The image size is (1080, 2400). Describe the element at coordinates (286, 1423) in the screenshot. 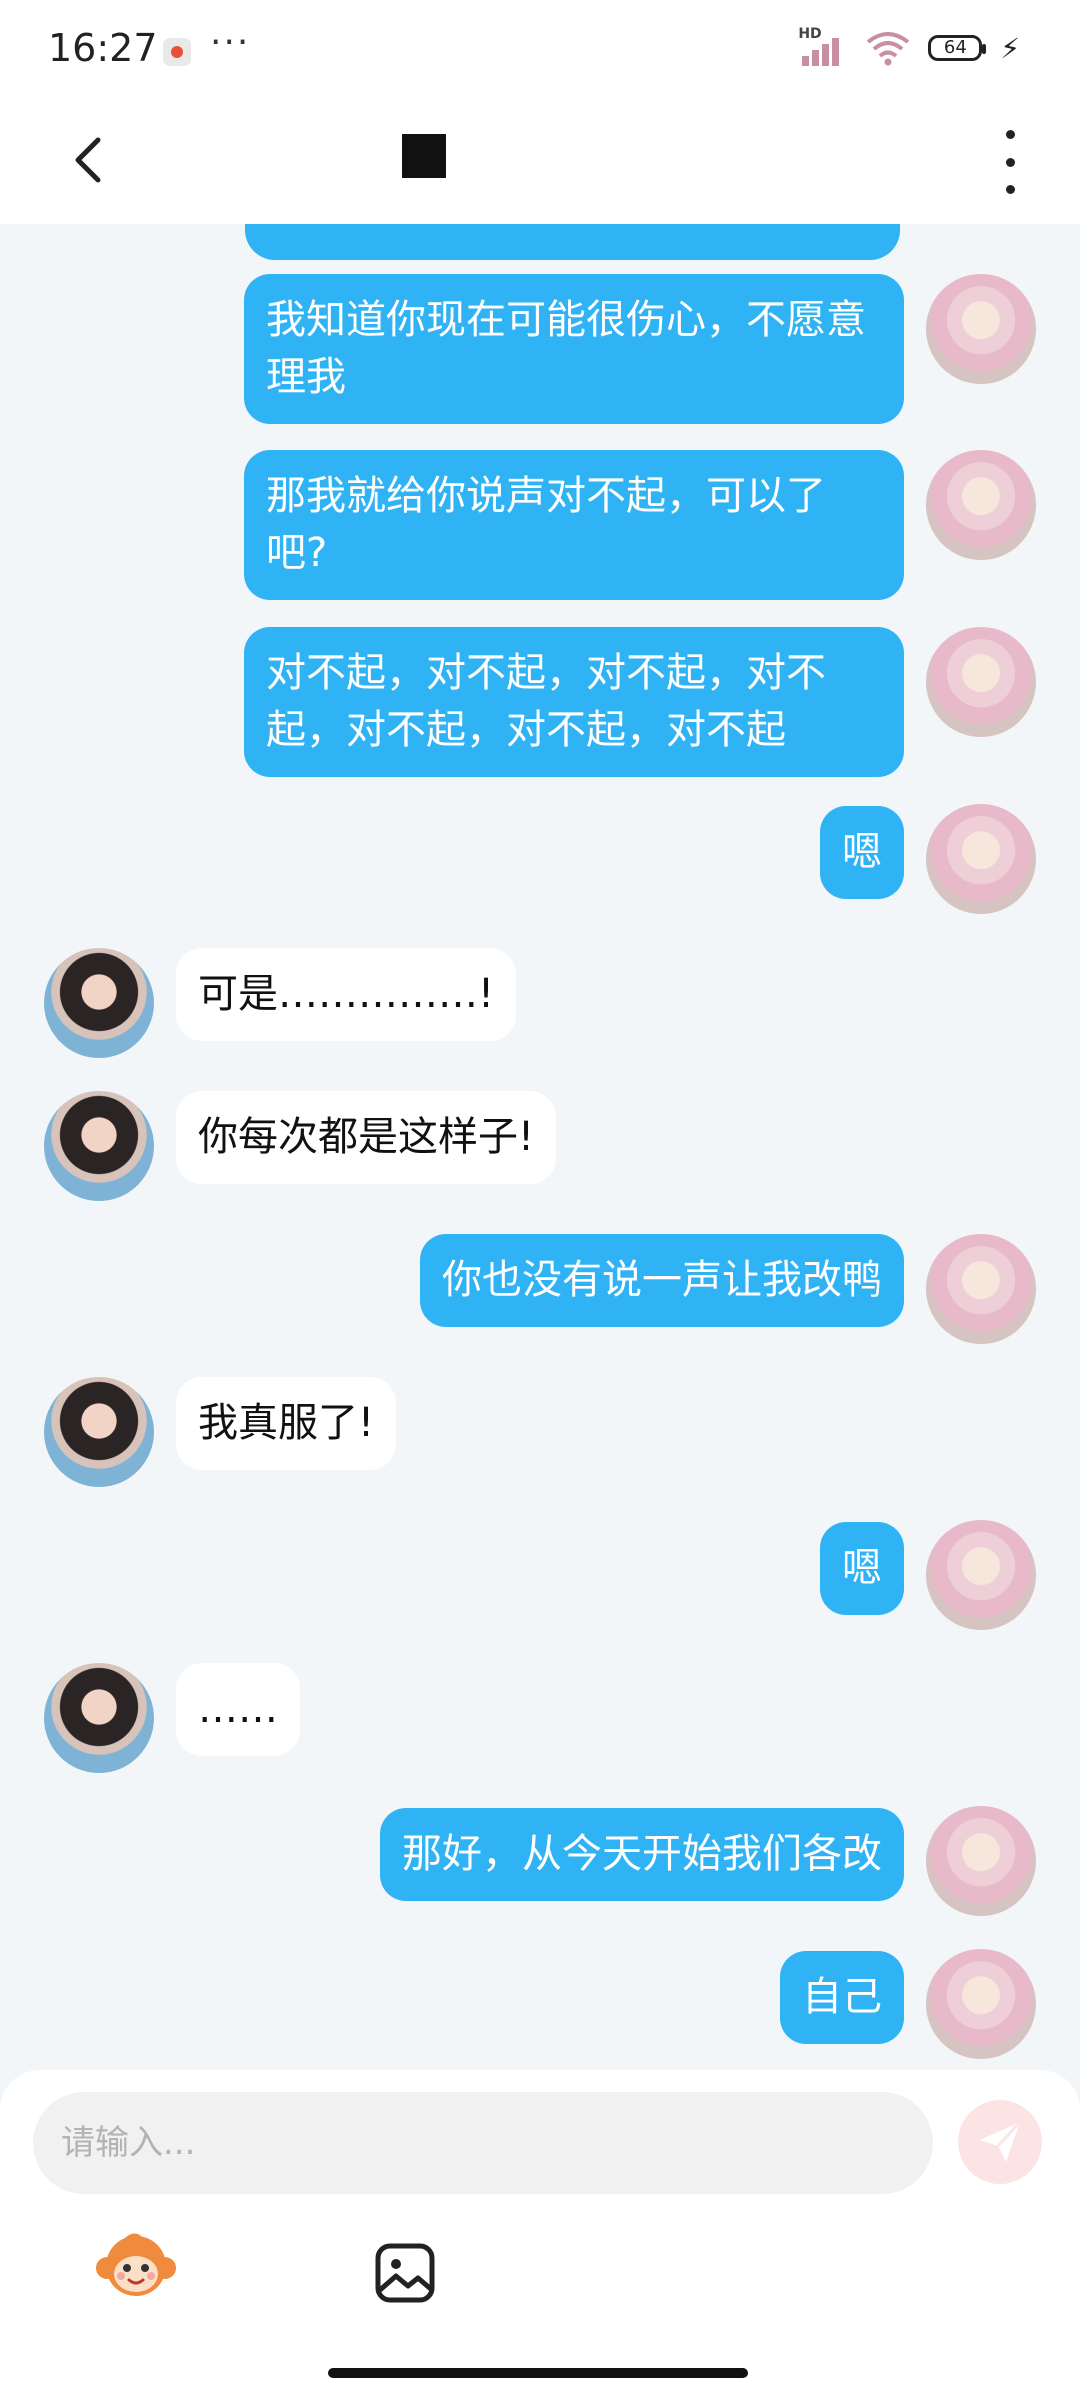

I see `message-bubble: 我真服了!` at that location.